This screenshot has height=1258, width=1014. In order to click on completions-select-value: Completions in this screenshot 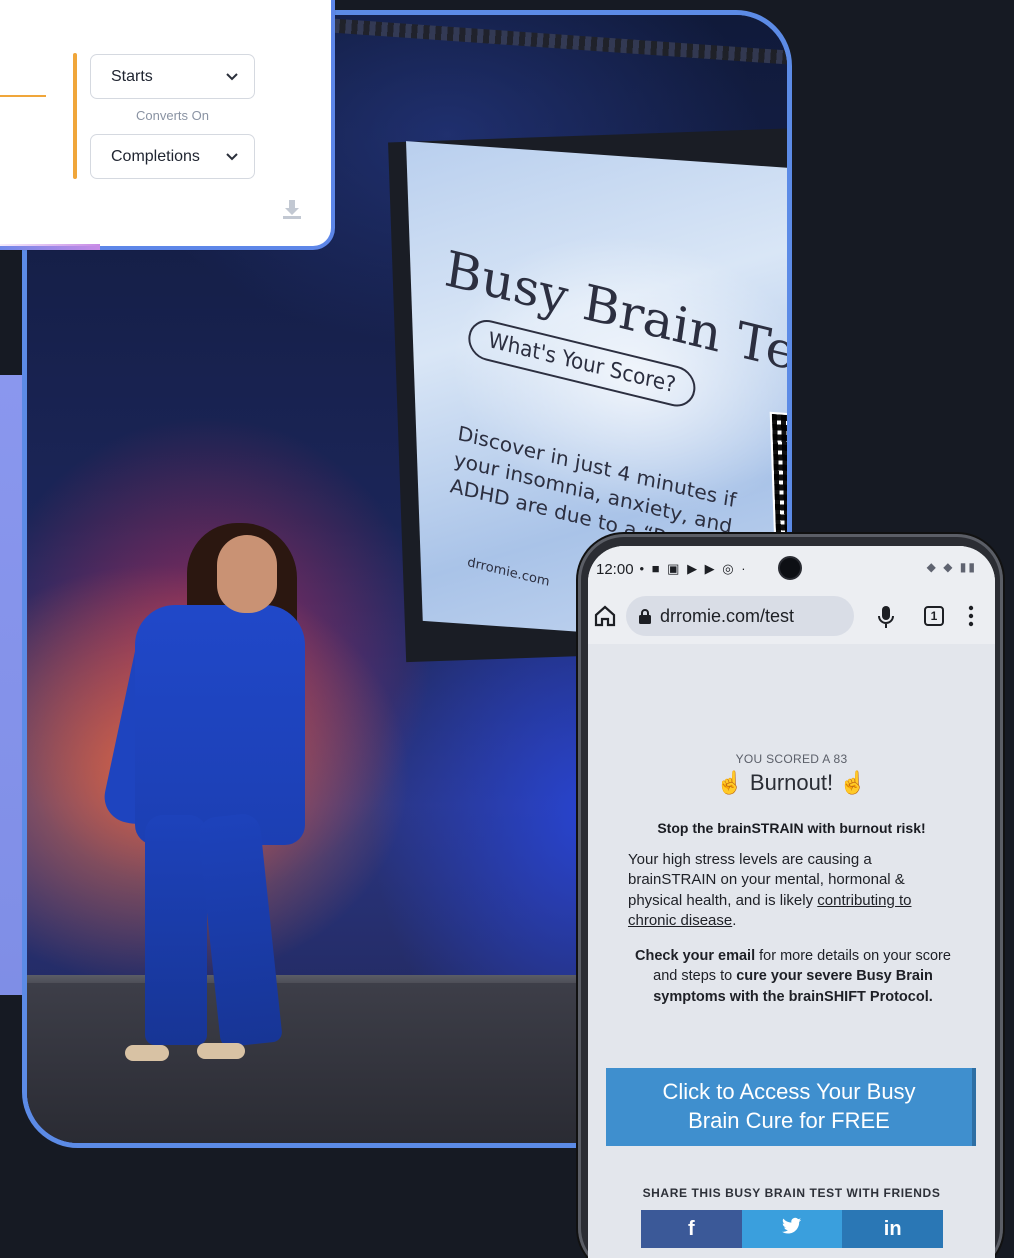, I will do `click(155, 156)`.